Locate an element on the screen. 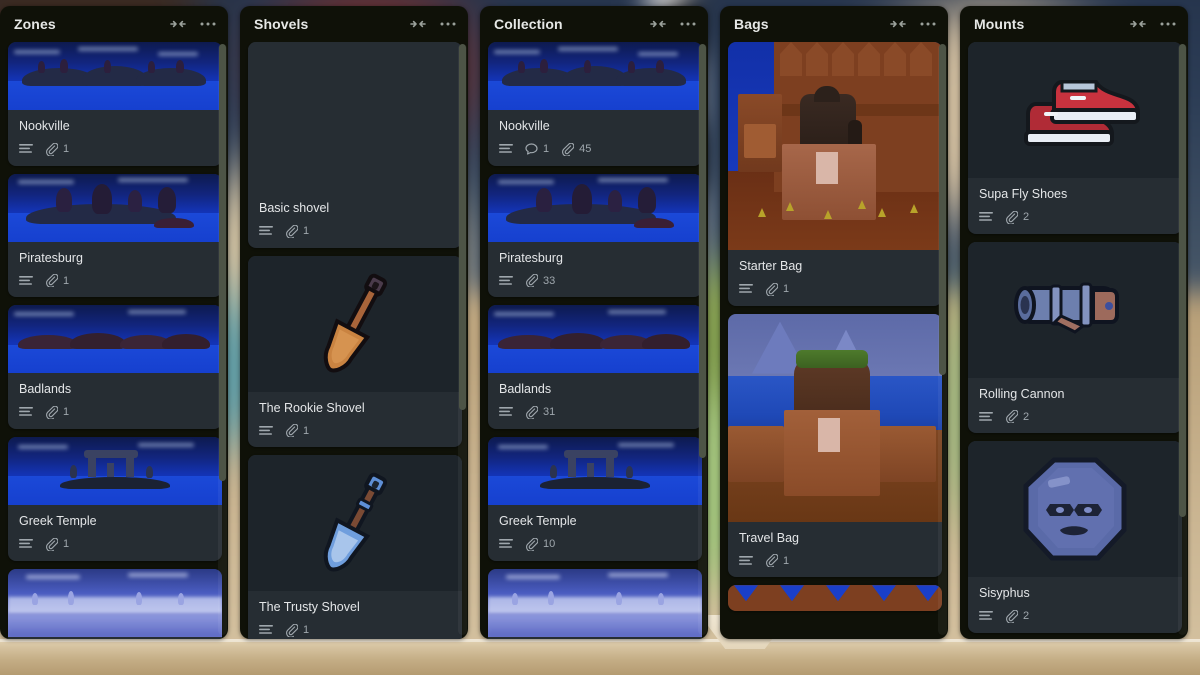 This screenshot has height=675, width=1200. card: Piratesburg 1 is located at coordinates (115, 235).